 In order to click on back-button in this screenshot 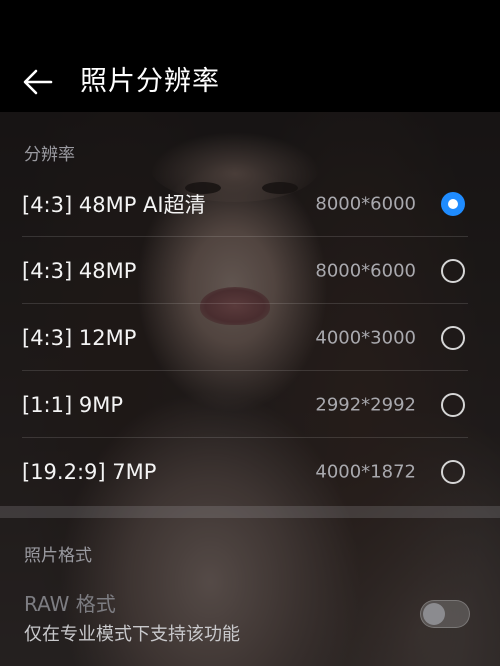, I will do `click(38, 82)`.